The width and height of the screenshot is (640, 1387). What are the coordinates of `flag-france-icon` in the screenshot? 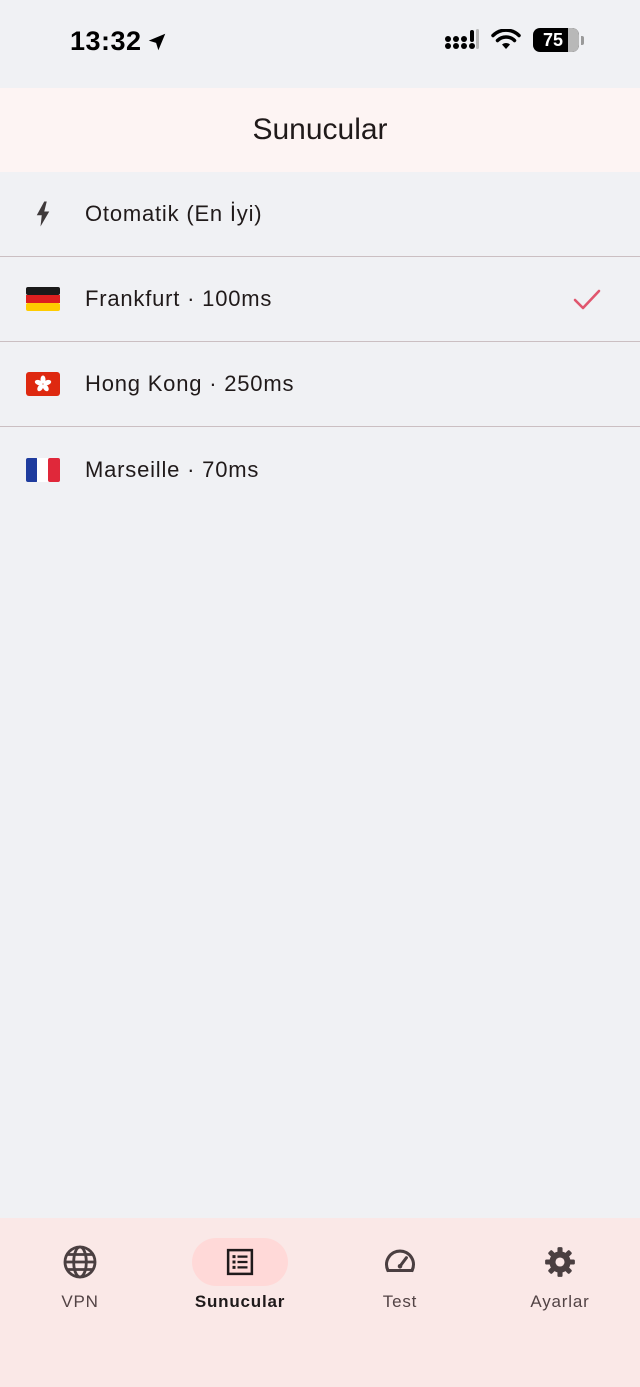 It's located at (43, 470).